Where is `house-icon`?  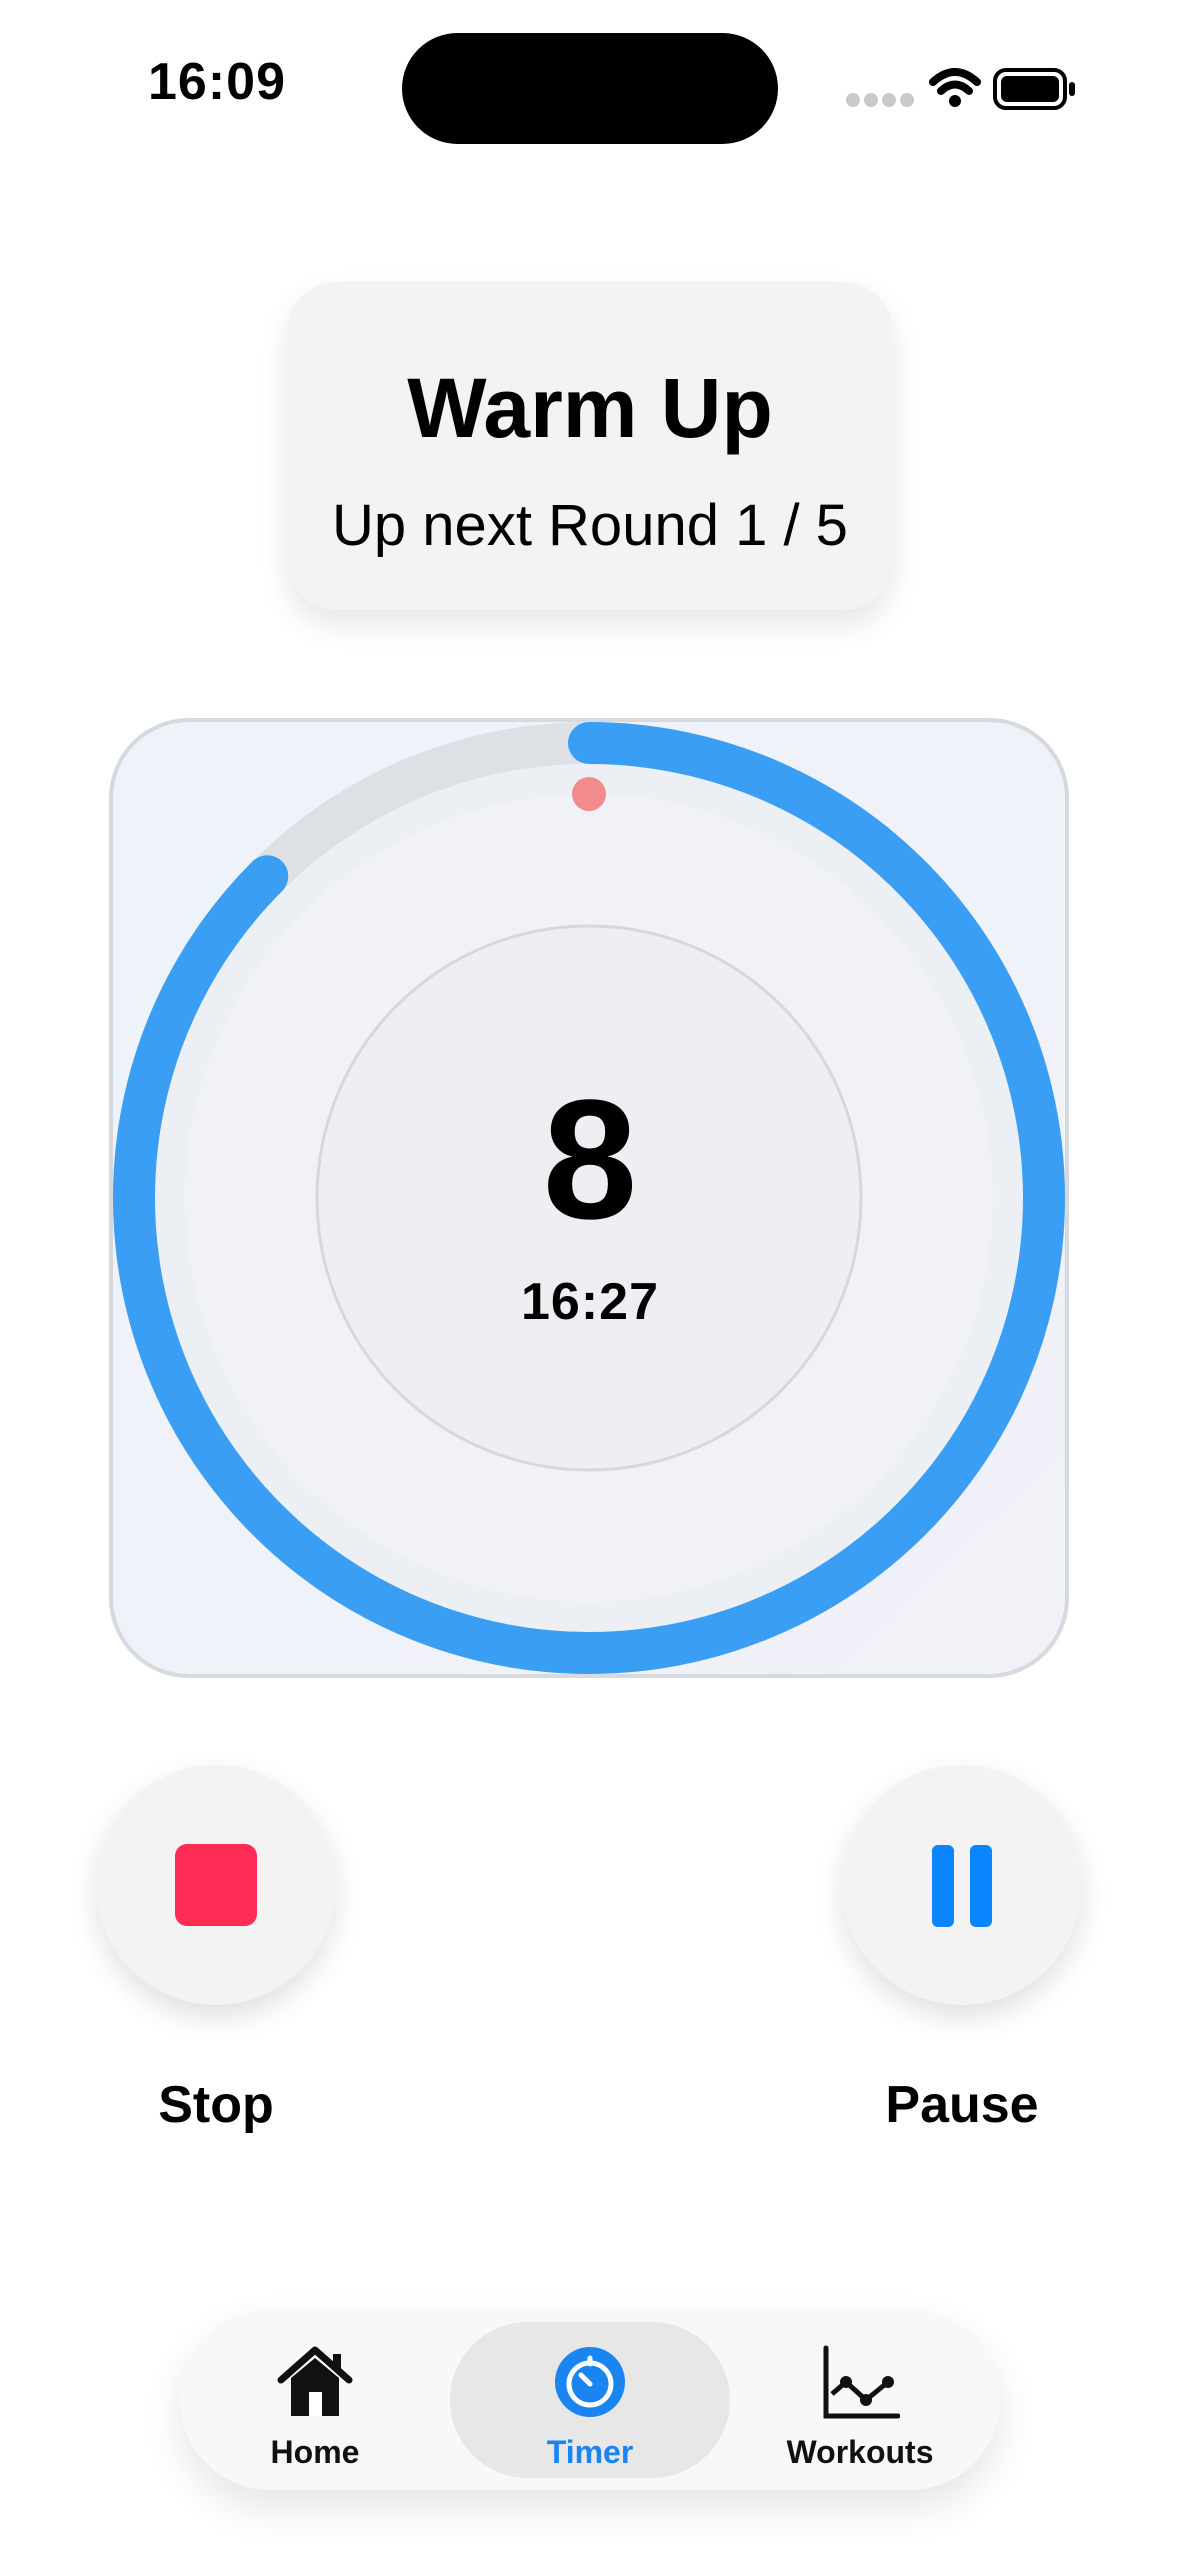
house-icon is located at coordinates (315, 2381).